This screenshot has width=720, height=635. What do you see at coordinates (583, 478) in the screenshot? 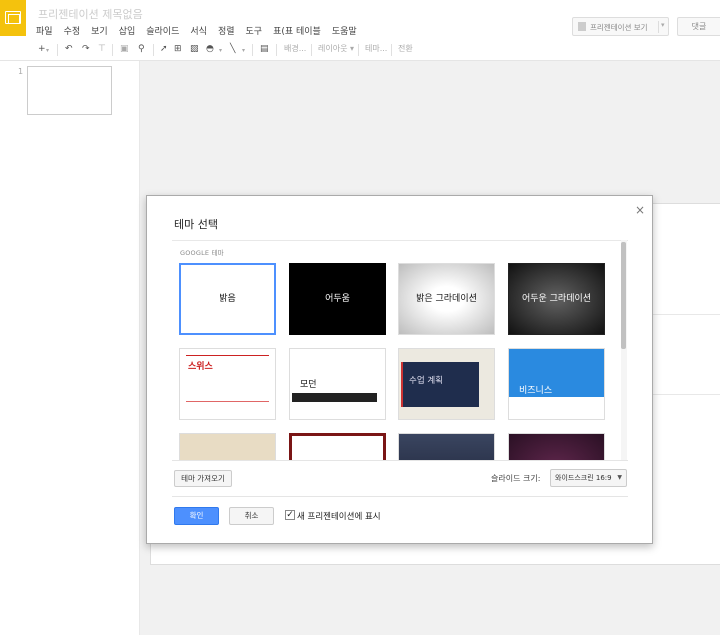
I see `slide-size-value: 와이드스크린 16:9` at bounding box center [583, 478].